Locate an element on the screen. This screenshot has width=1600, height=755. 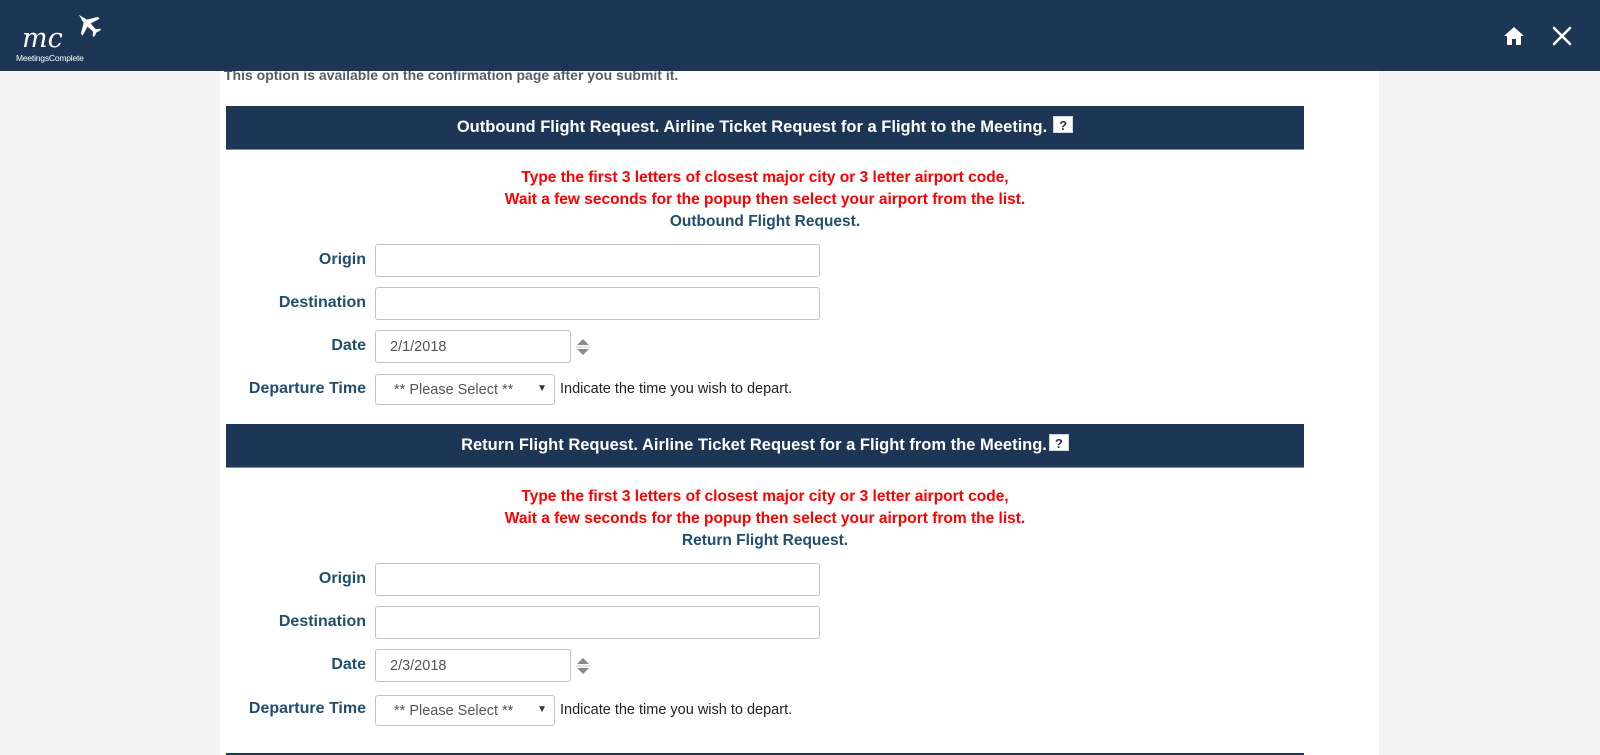
meetingscomplete-logo: mc MeetingsComplete is located at coordinates (60, 37).